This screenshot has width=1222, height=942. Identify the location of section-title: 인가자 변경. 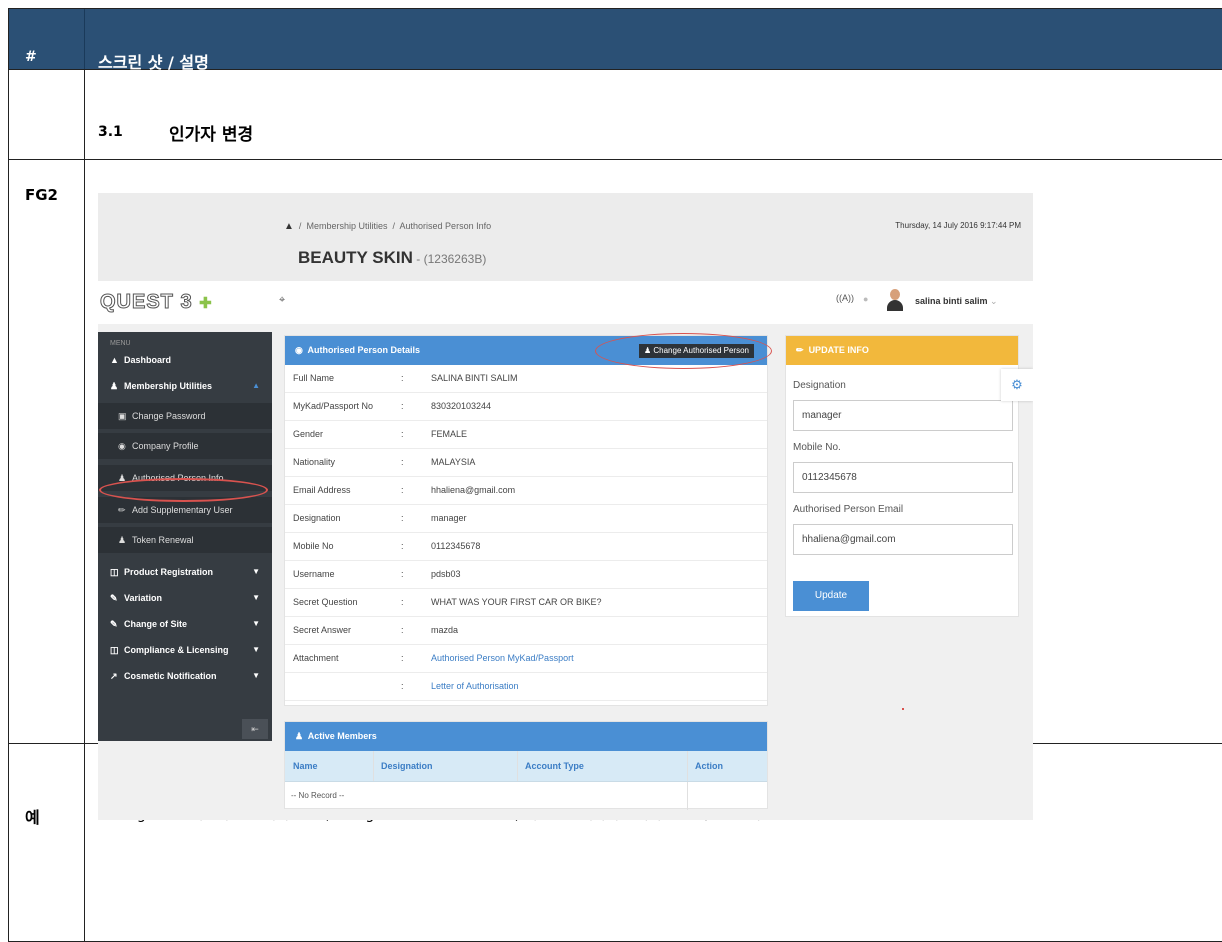
(211, 135).